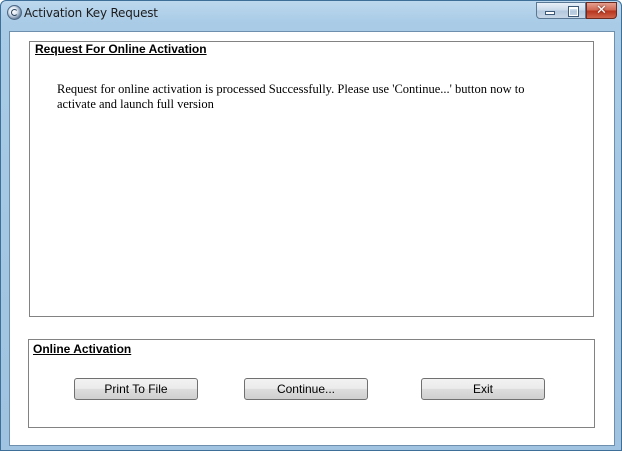 This screenshot has height=451, width=622. I want to click on maximize-button, so click(573, 10).